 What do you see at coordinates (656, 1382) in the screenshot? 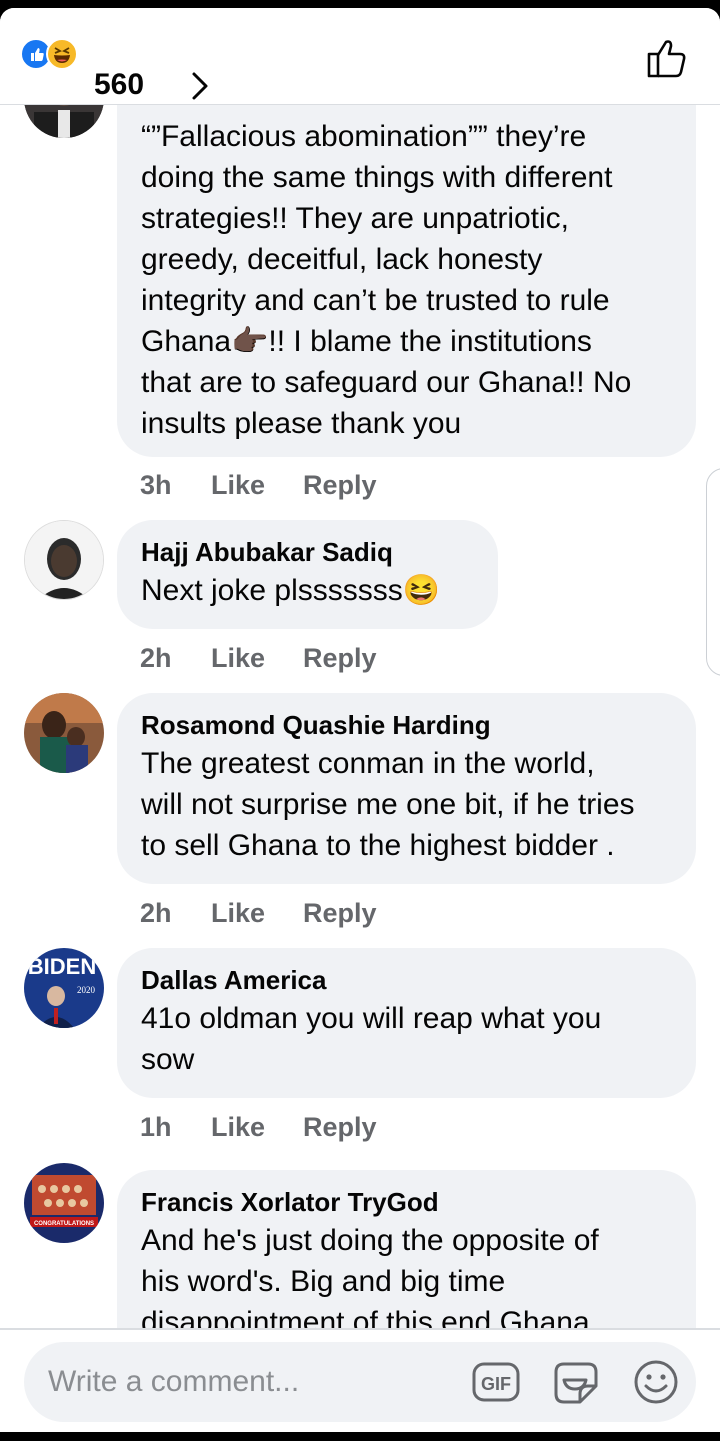
I see `emoji-icon` at bounding box center [656, 1382].